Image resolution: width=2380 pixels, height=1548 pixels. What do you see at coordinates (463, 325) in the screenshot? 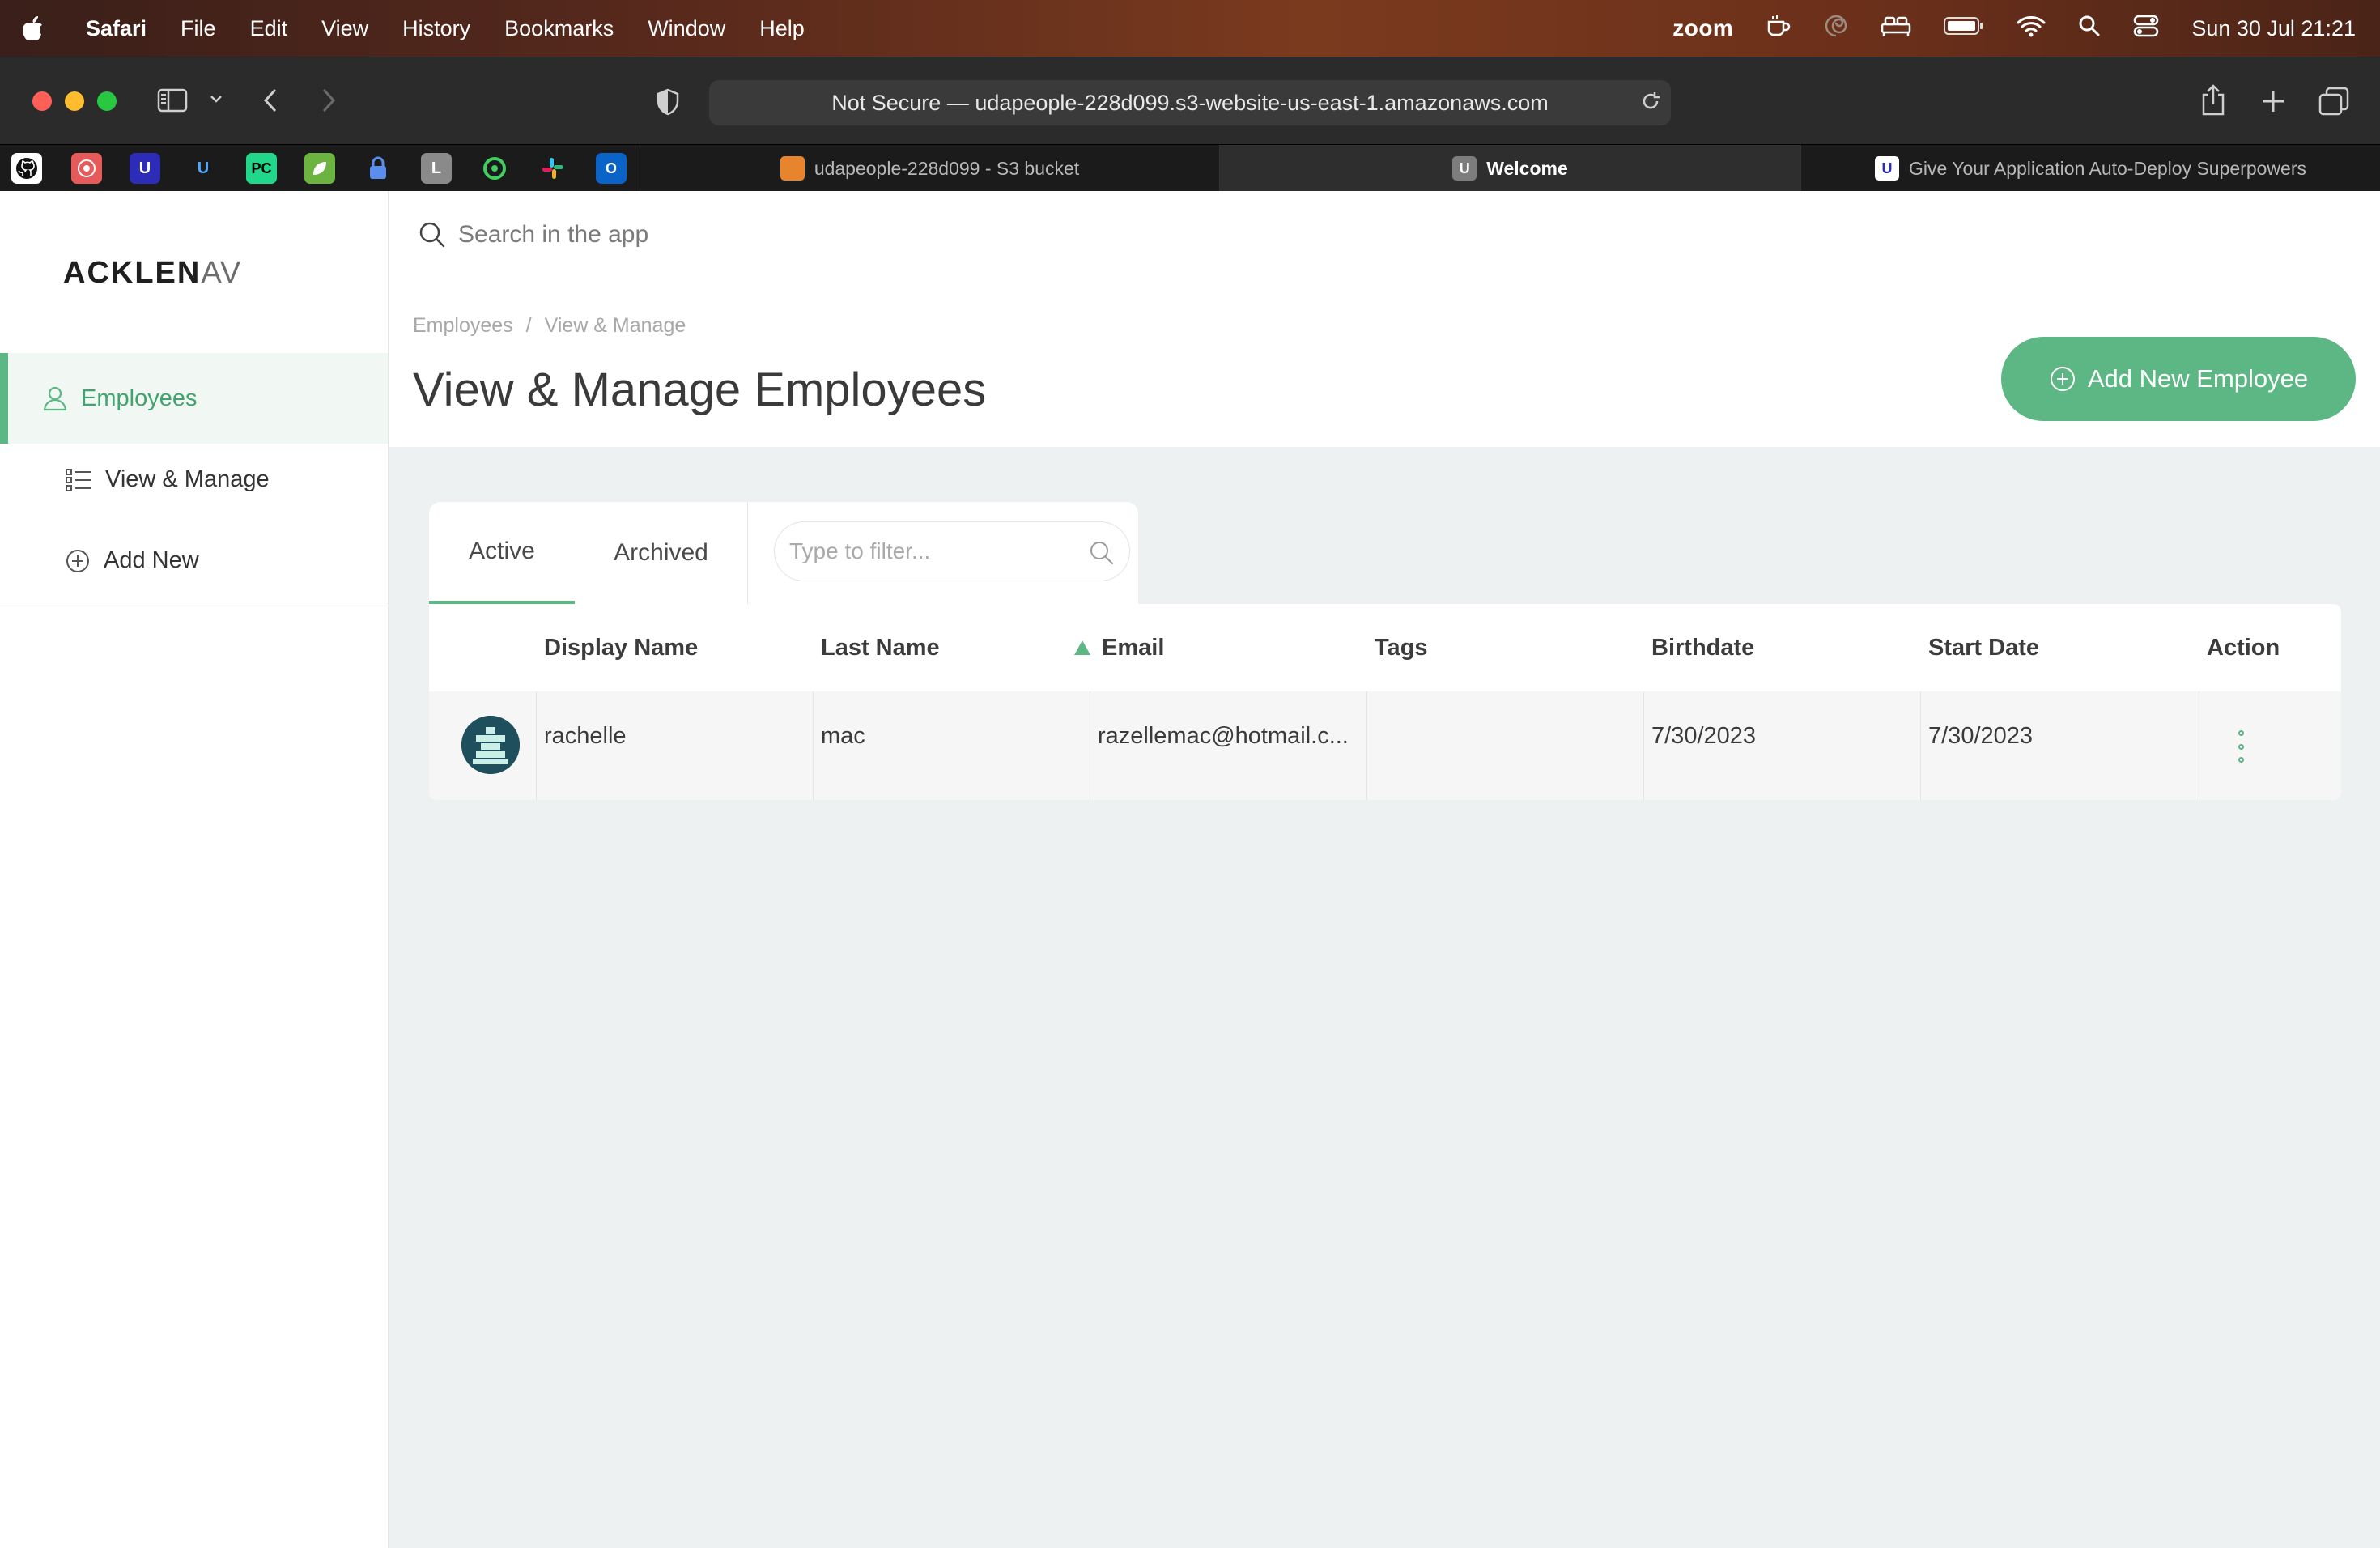
I see `breadcrumb-employees: Employees` at bounding box center [463, 325].